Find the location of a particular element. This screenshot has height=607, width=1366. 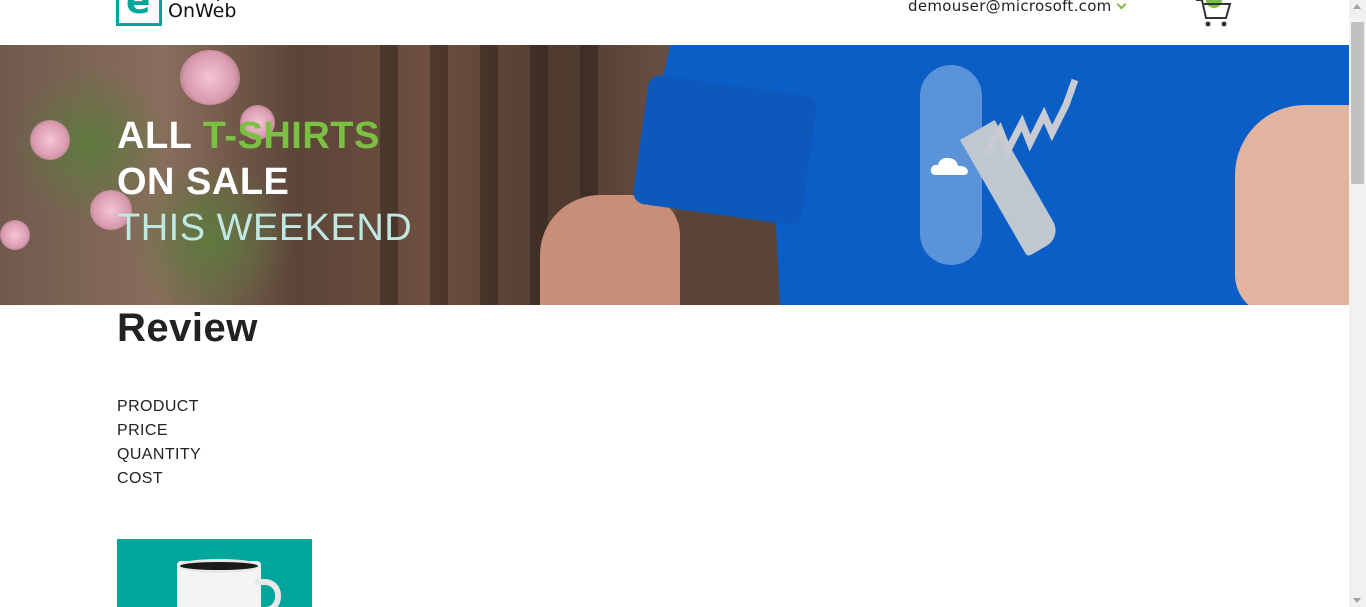

promo-text: ALL T-SHIRTS ON SALE THIS WEEKEND is located at coordinates (264, 182).